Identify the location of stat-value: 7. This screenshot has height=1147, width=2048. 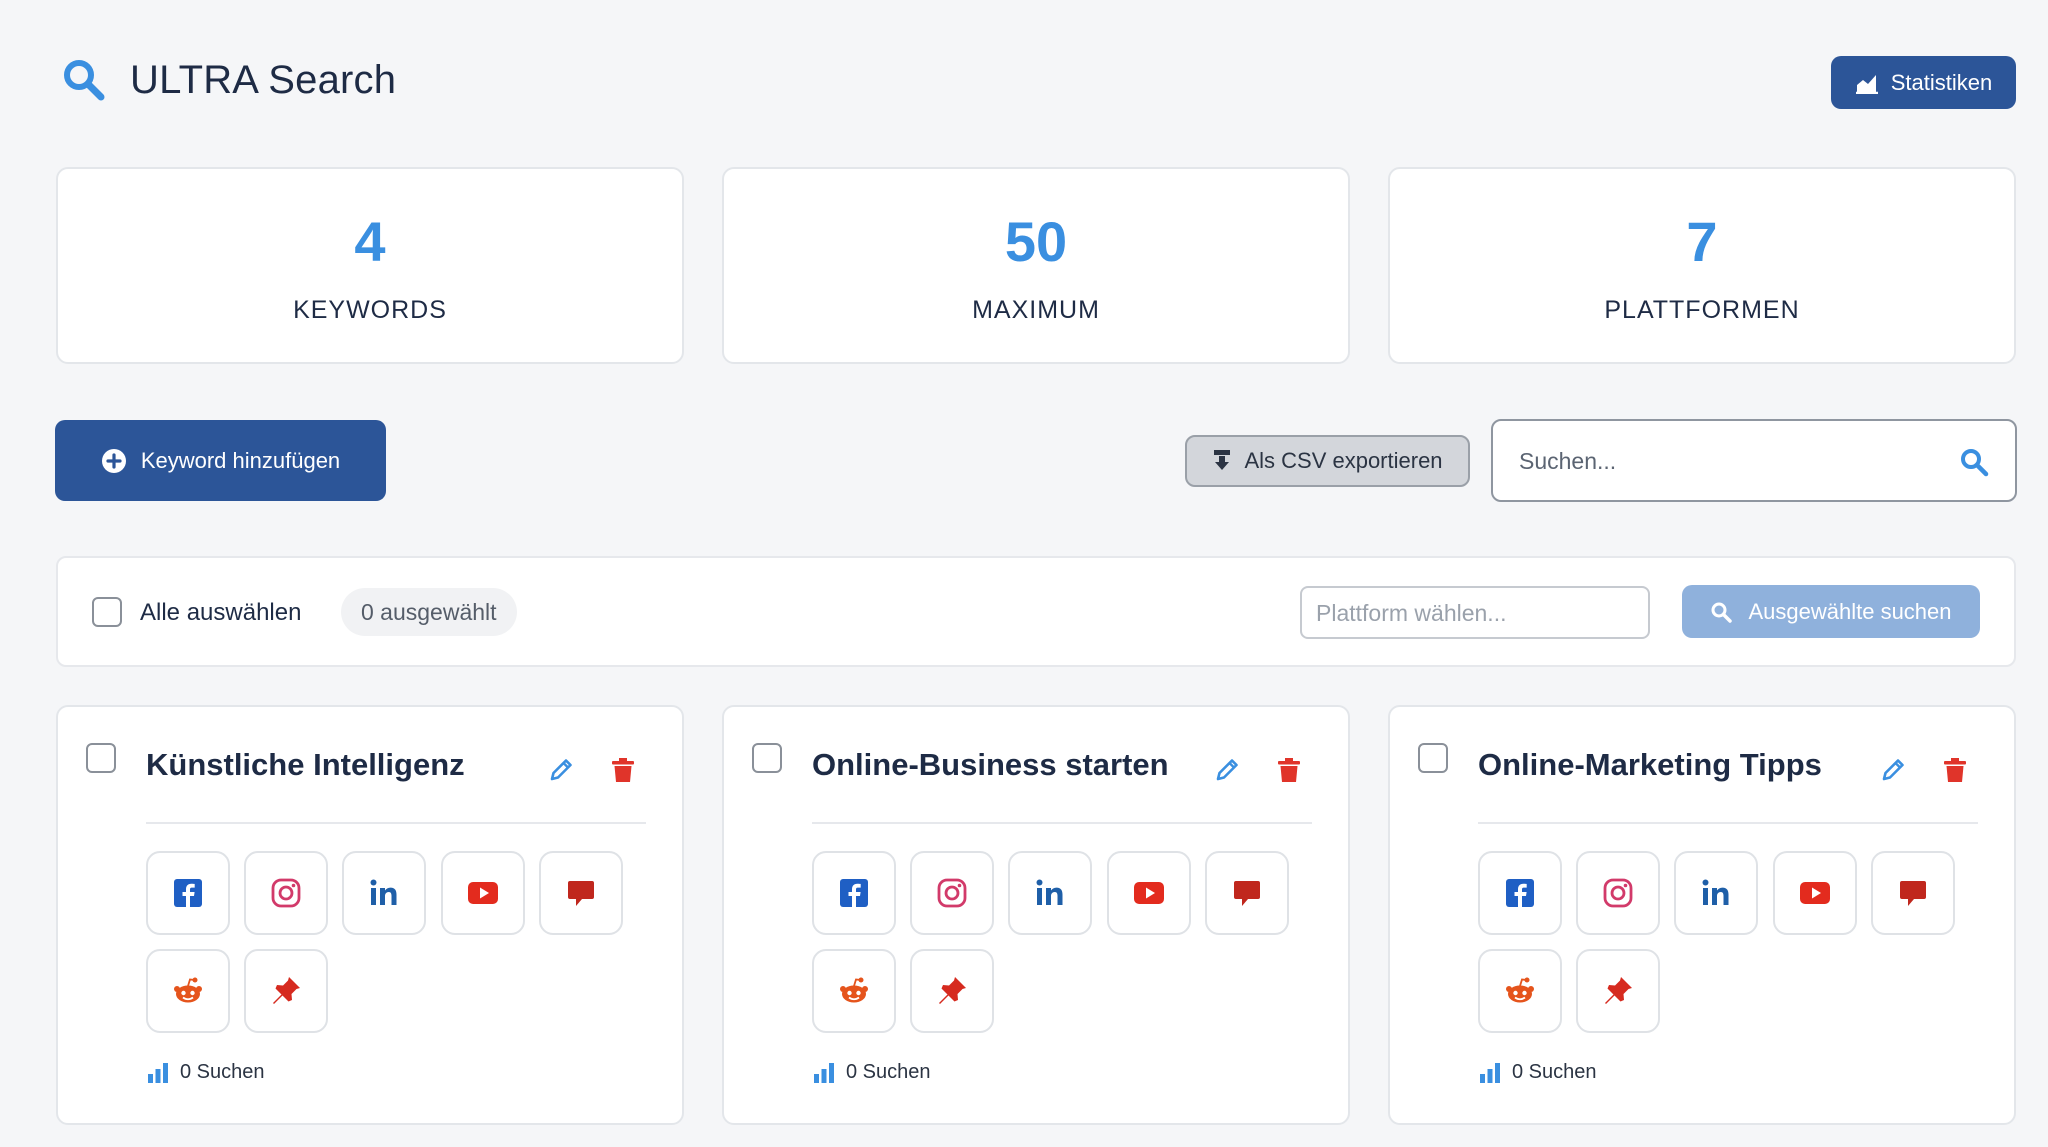
(1702, 241).